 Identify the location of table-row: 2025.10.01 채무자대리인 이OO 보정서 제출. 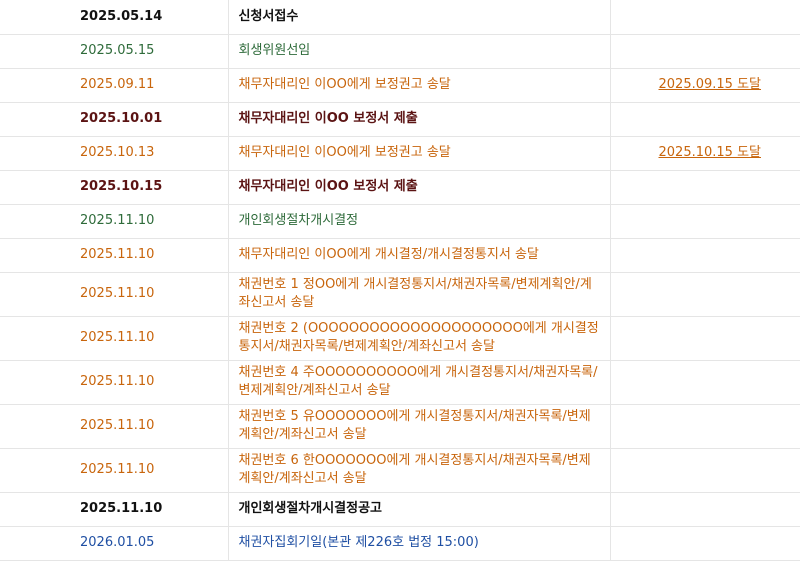
(400, 119).